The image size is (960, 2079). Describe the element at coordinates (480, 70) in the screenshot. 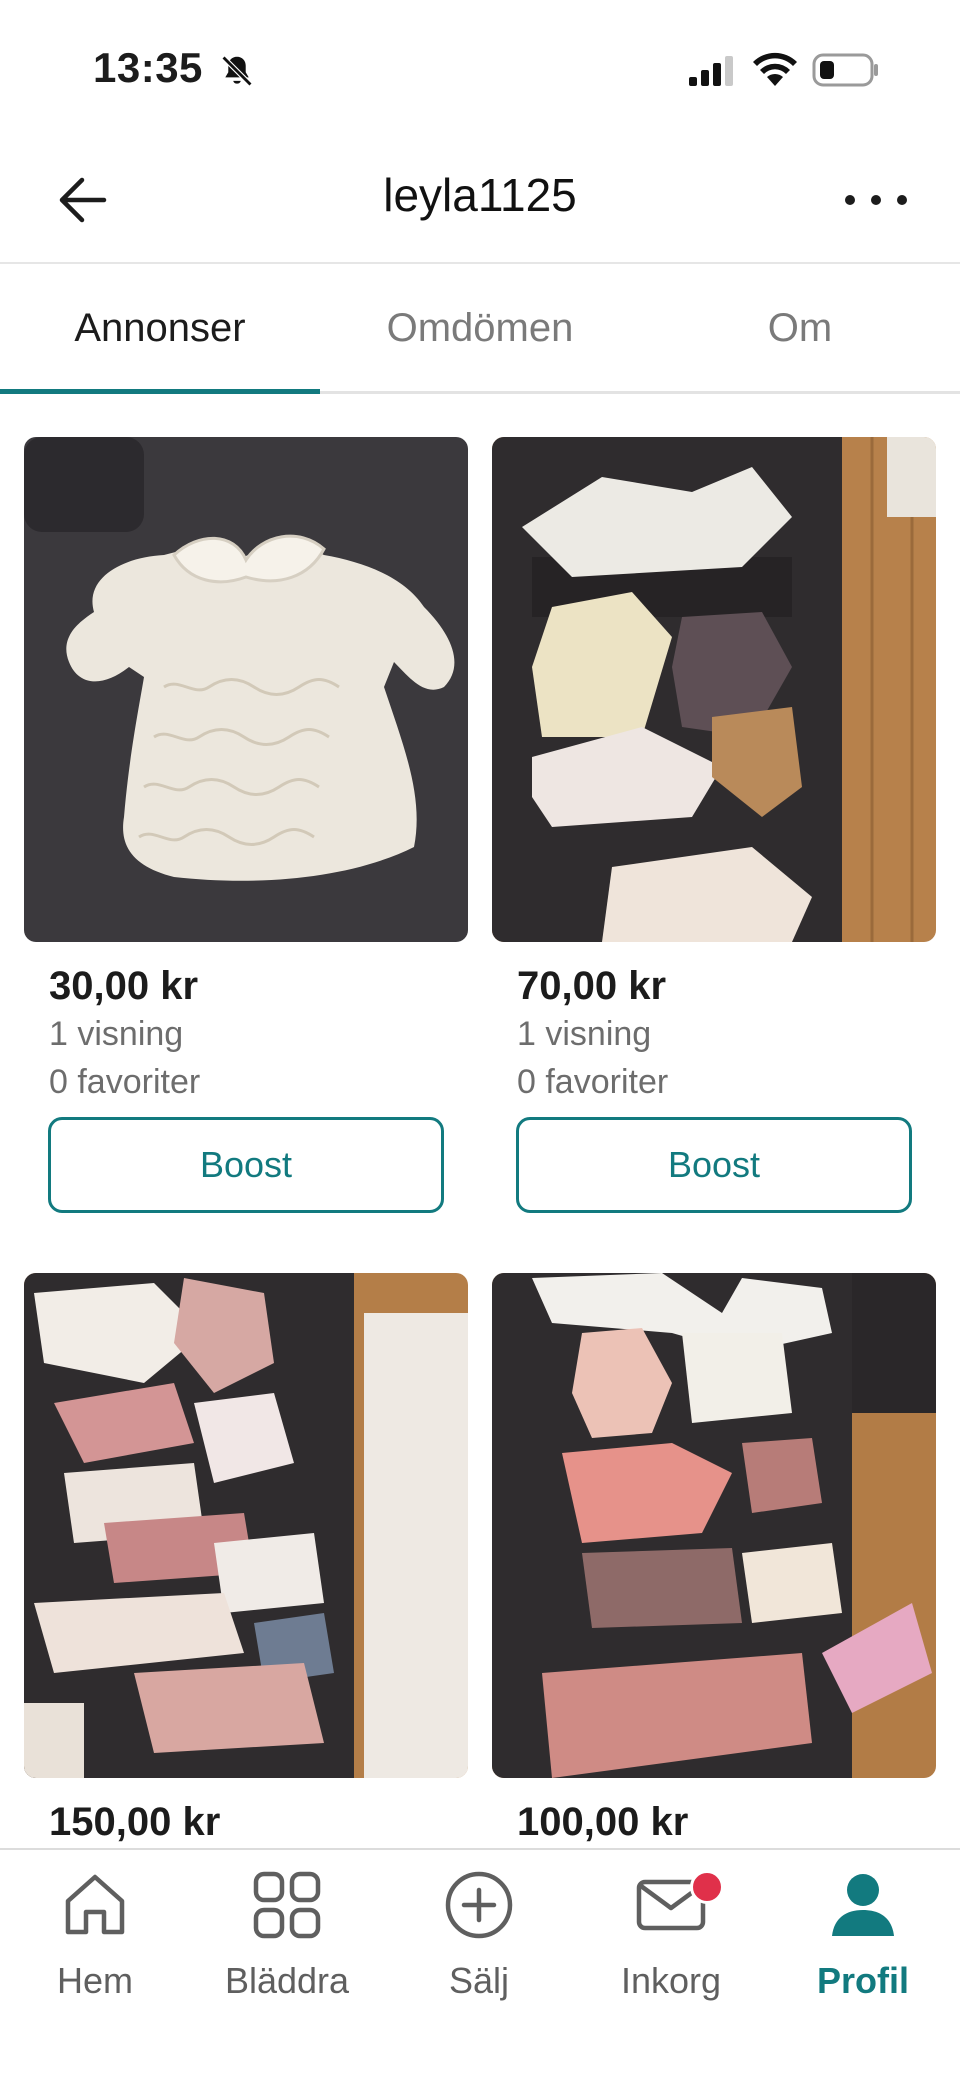

I see `status-bar: 13:35` at that location.